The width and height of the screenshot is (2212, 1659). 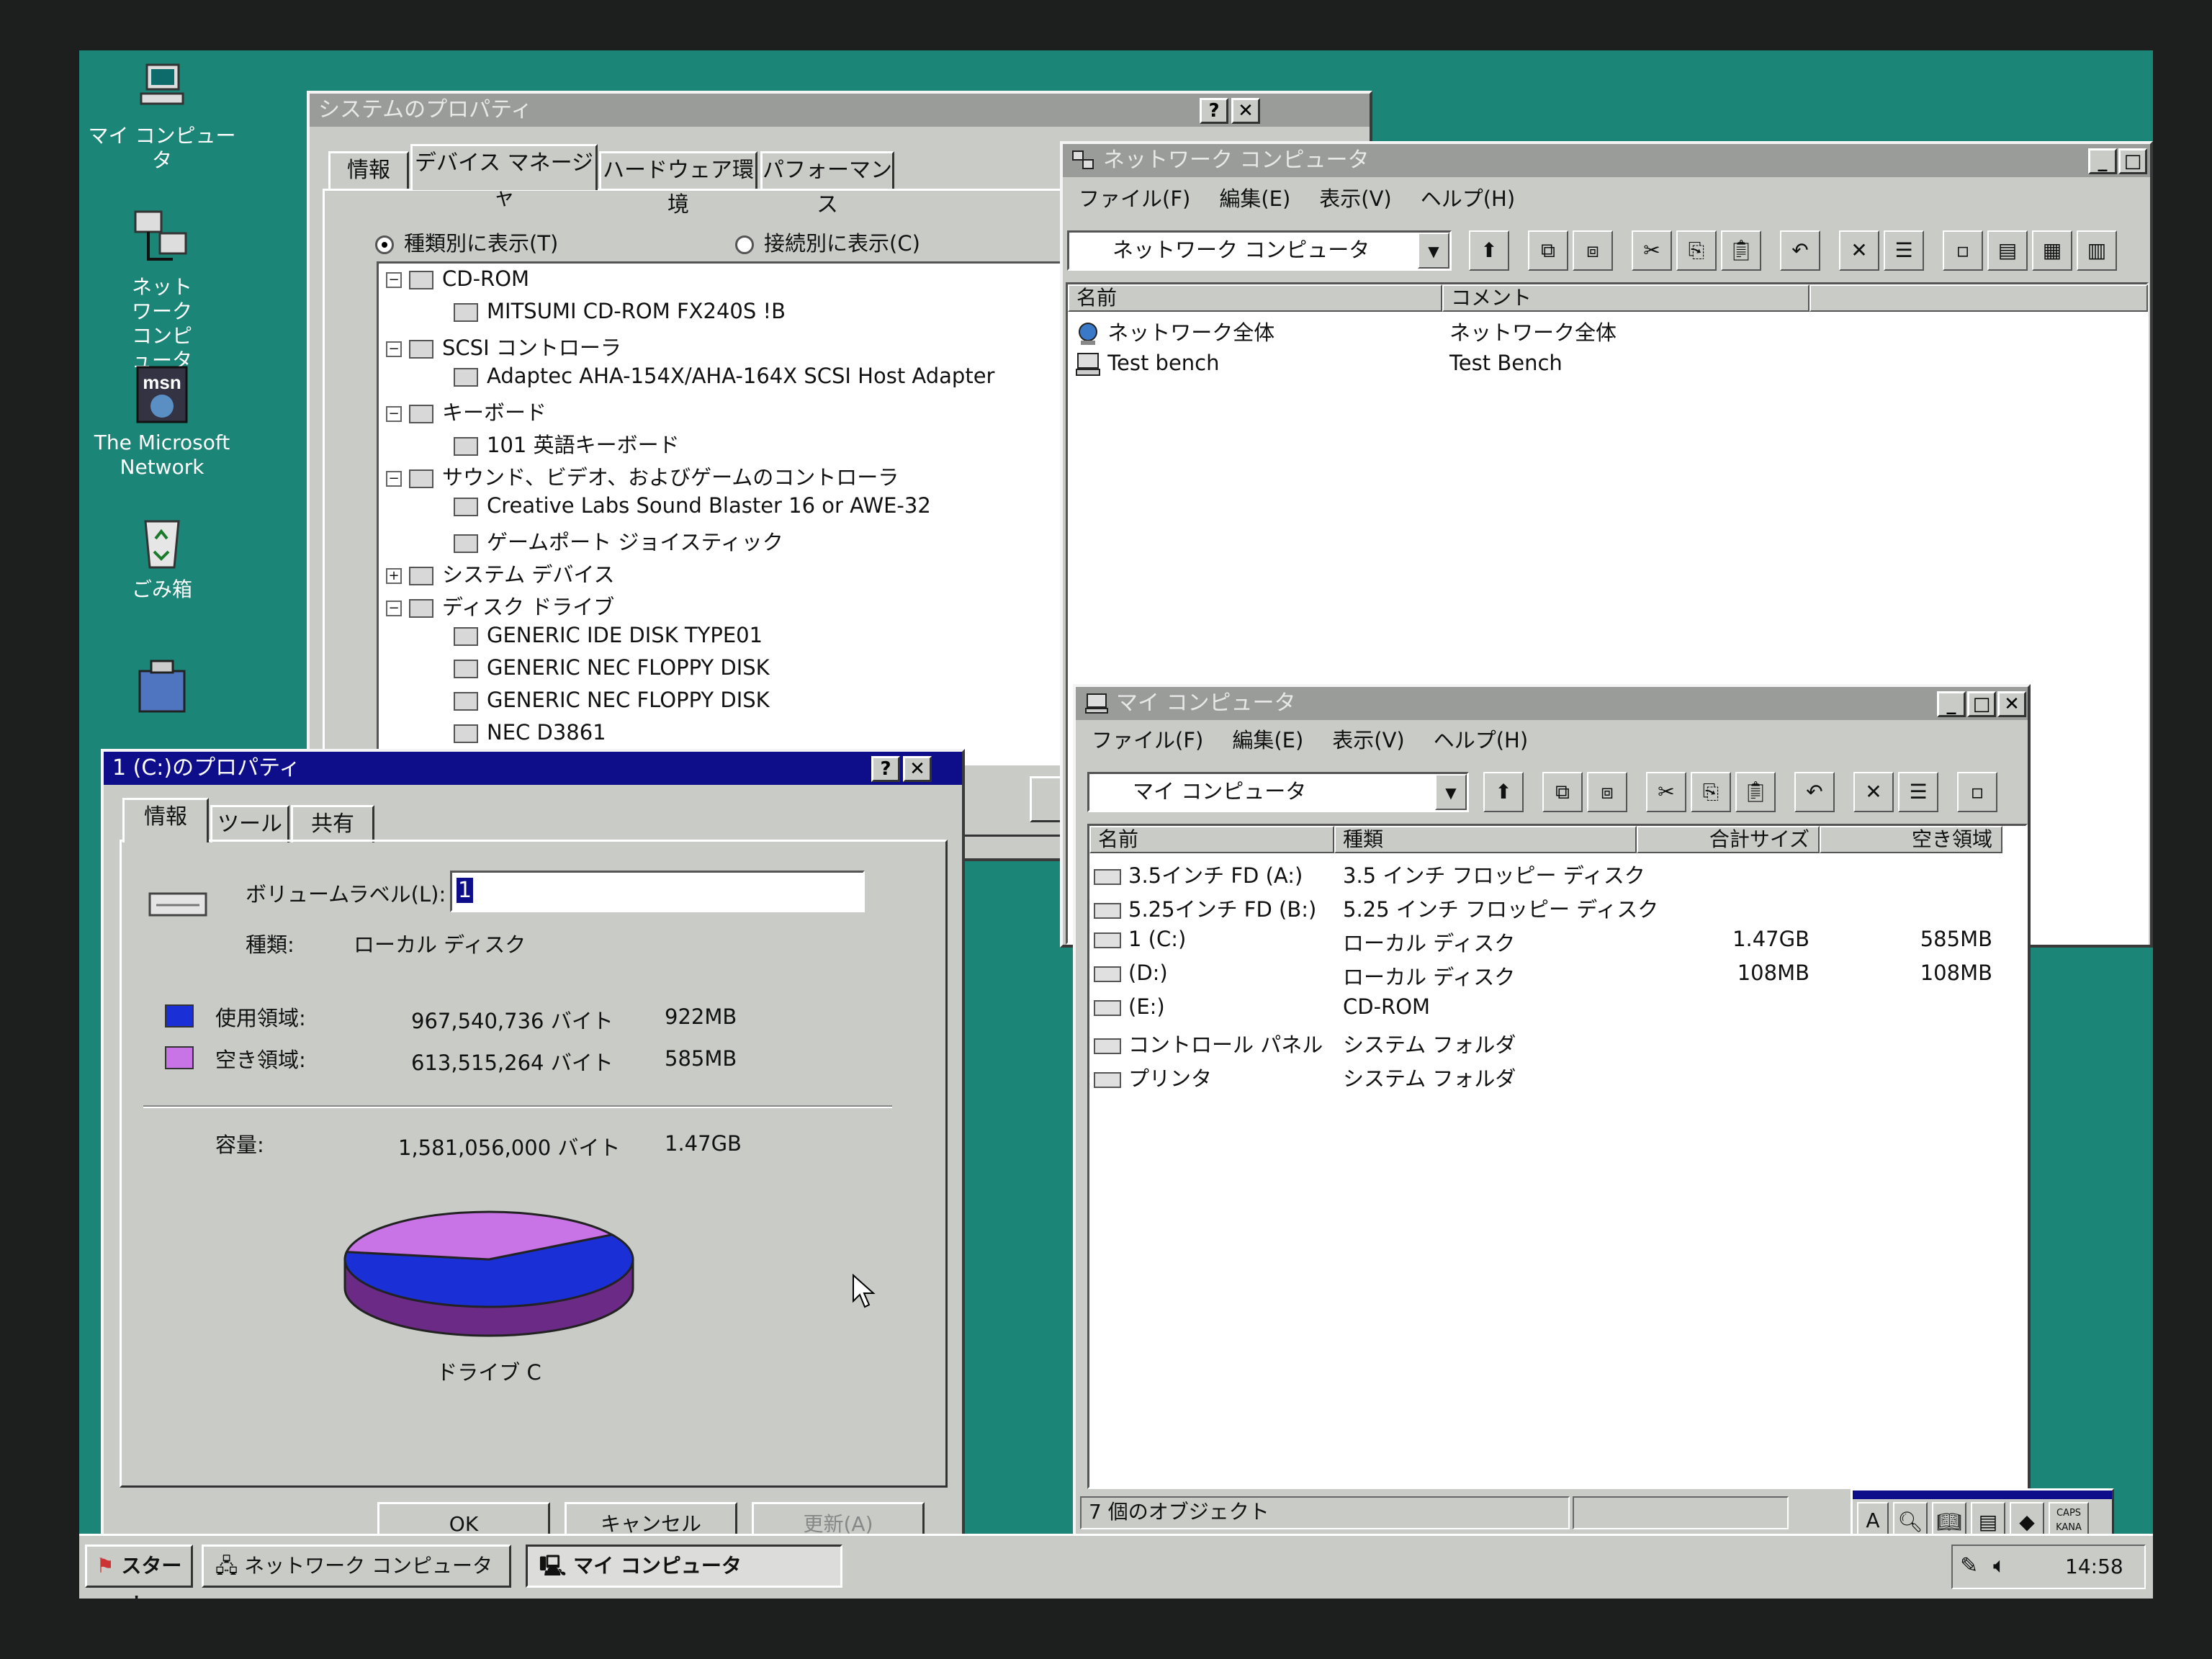 What do you see at coordinates (458, 278) in the screenshot?
I see `tree-category: − CD-ROM` at bounding box center [458, 278].